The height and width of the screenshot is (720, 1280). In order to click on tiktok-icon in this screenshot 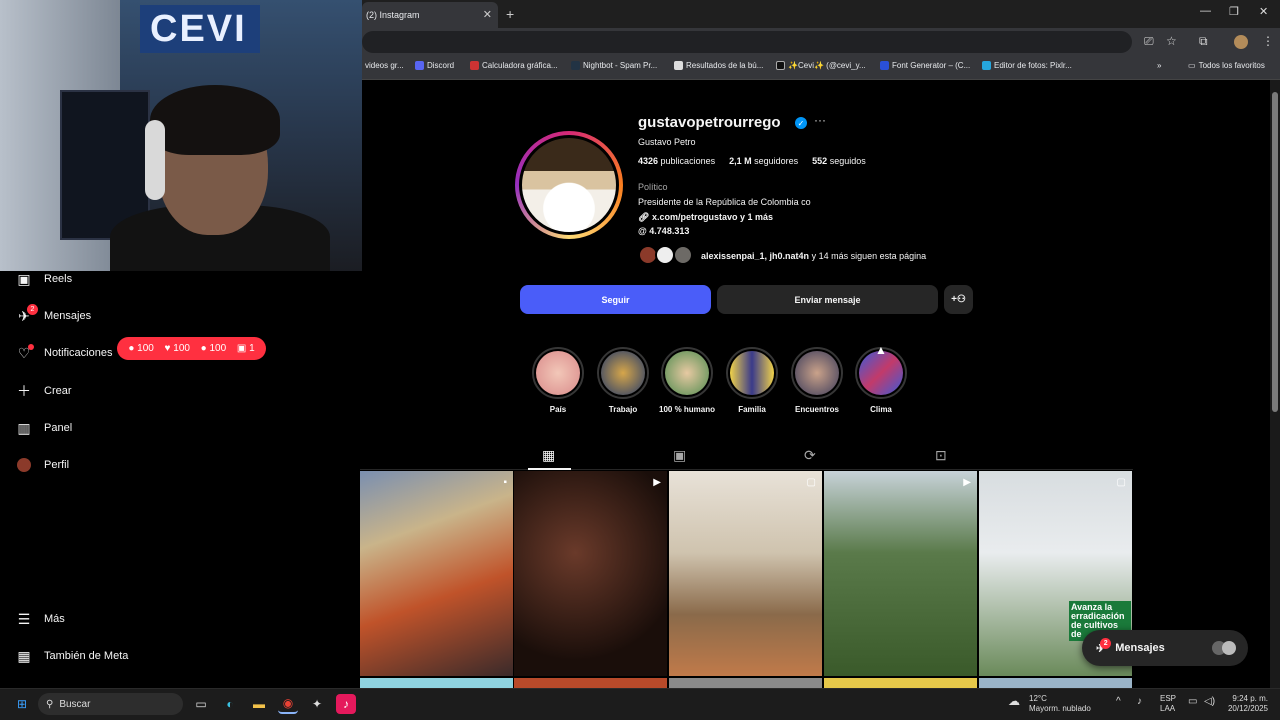, I will do `click(780, 65)`.